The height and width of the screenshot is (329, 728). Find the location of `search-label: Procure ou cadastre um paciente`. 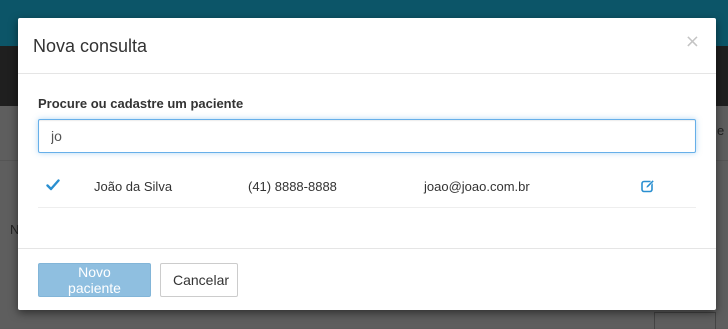

search-label: Procure ou cadastre um paciente is located at coordinates (141, 103).